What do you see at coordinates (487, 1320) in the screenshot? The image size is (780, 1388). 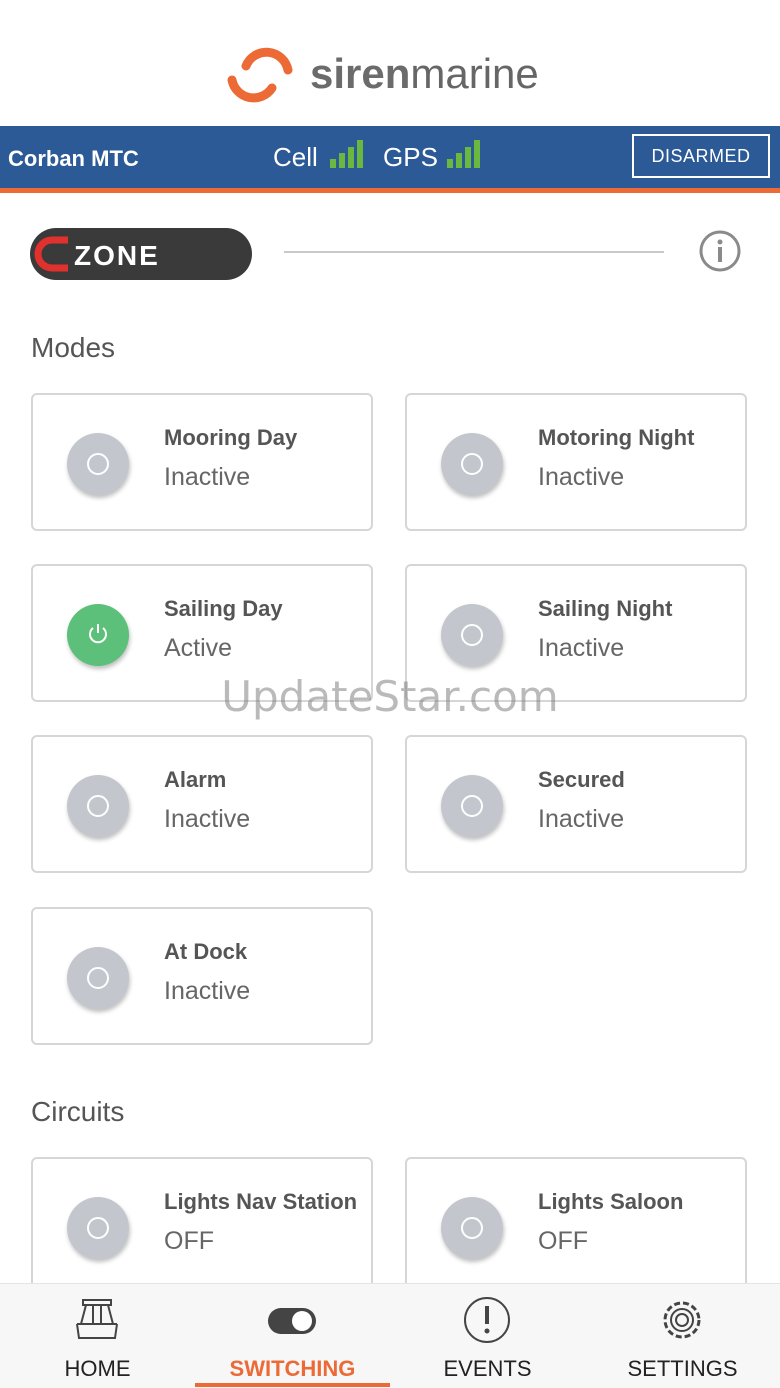 I see `alert-icon` at bounding box center [487, 1320].